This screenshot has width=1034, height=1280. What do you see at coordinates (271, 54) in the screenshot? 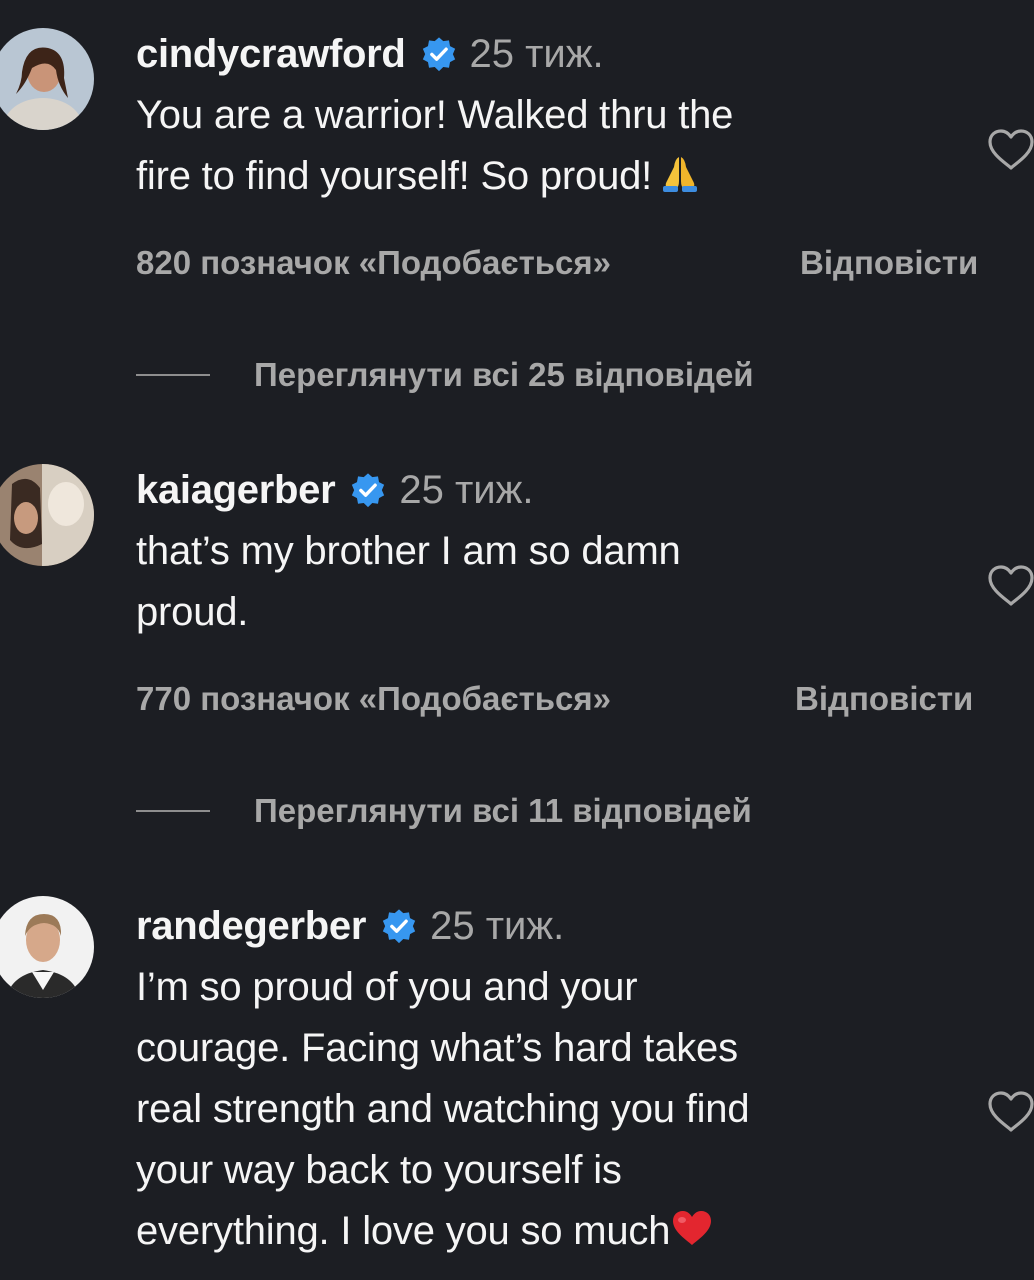
I see `username: cindycrawford` at bounding box center [271, 54].